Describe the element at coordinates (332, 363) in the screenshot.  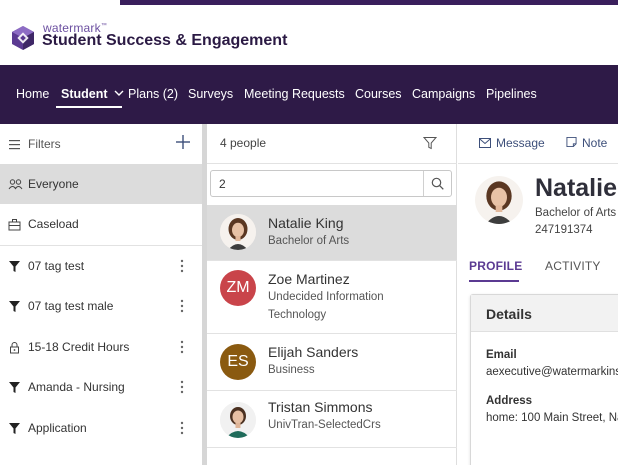
I see `list-item-elijah-sanders: ES Elijah Sanders Business` at that location.